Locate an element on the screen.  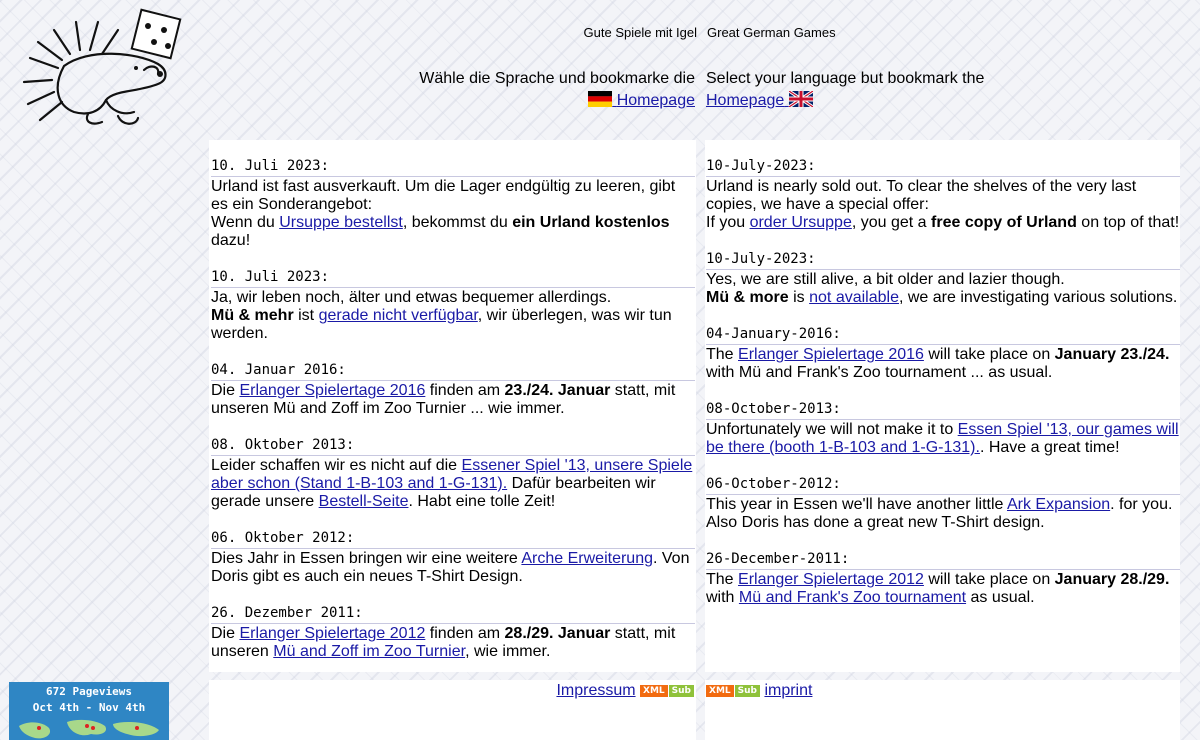
news-text: is is located at coordinates (799, 297).